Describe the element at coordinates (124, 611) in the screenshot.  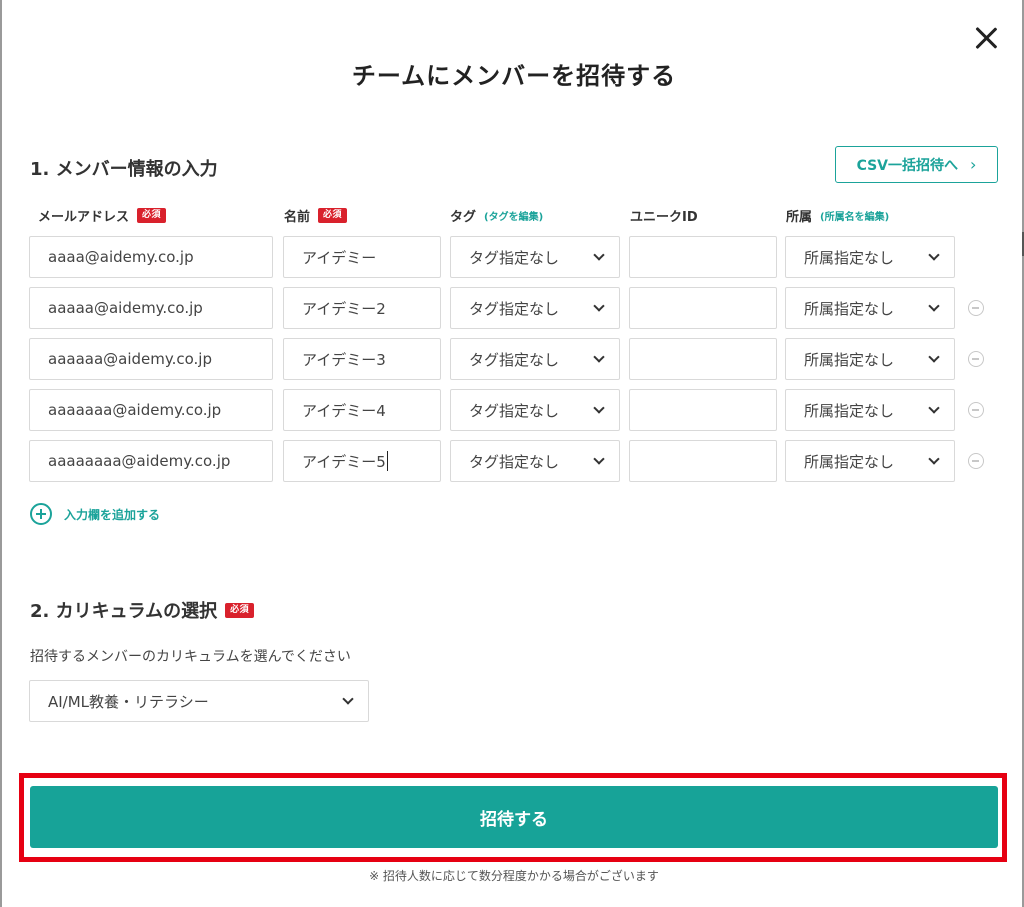
I see `section-curriculum-label: 2. カリキュラムの選択` at that location.